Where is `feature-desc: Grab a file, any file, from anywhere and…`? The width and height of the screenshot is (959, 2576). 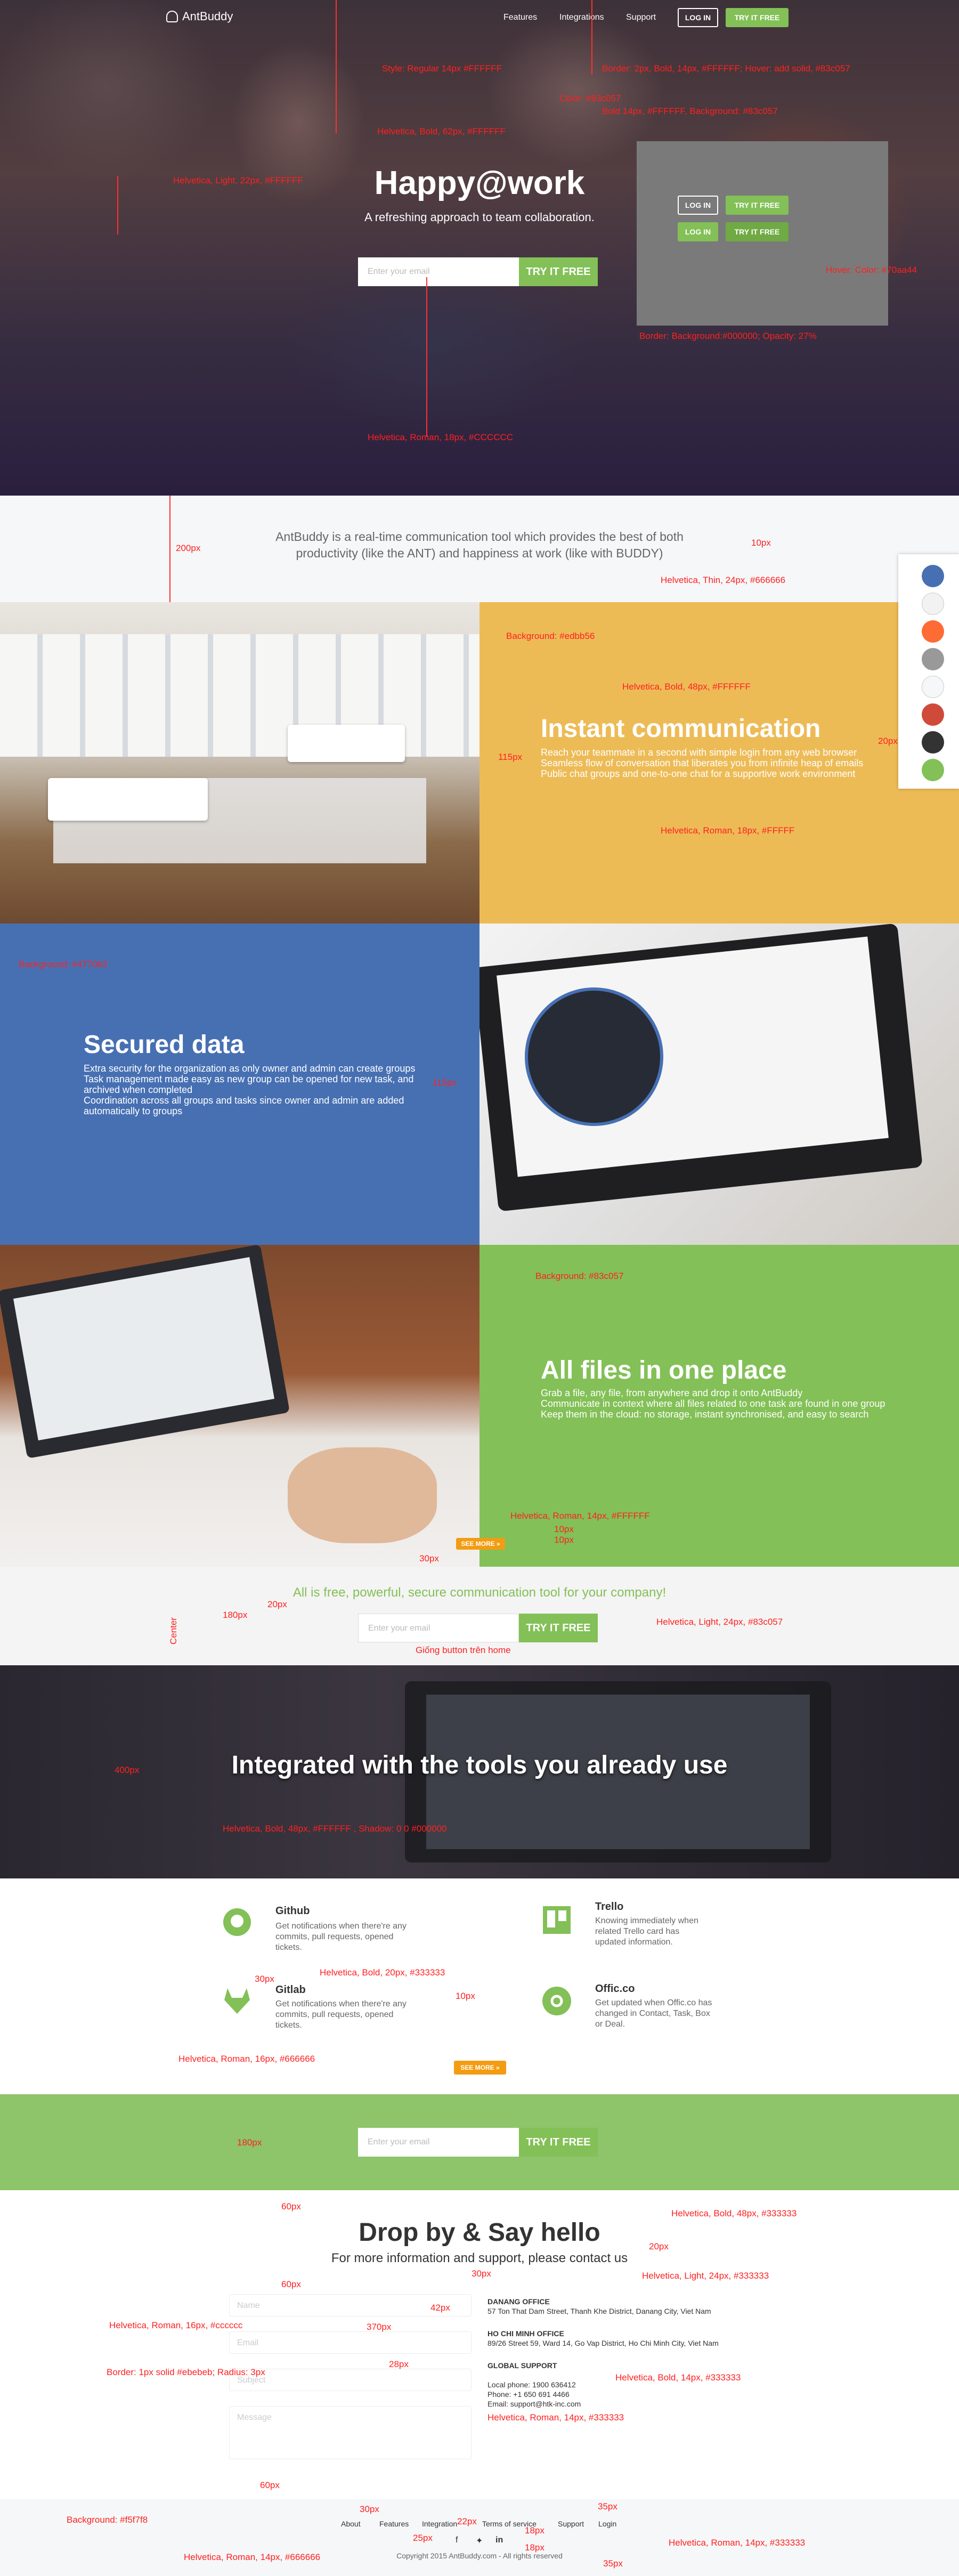
feature-desc: Grab a file, any file, from anywhere and… is located at coordinates (713, 1404).